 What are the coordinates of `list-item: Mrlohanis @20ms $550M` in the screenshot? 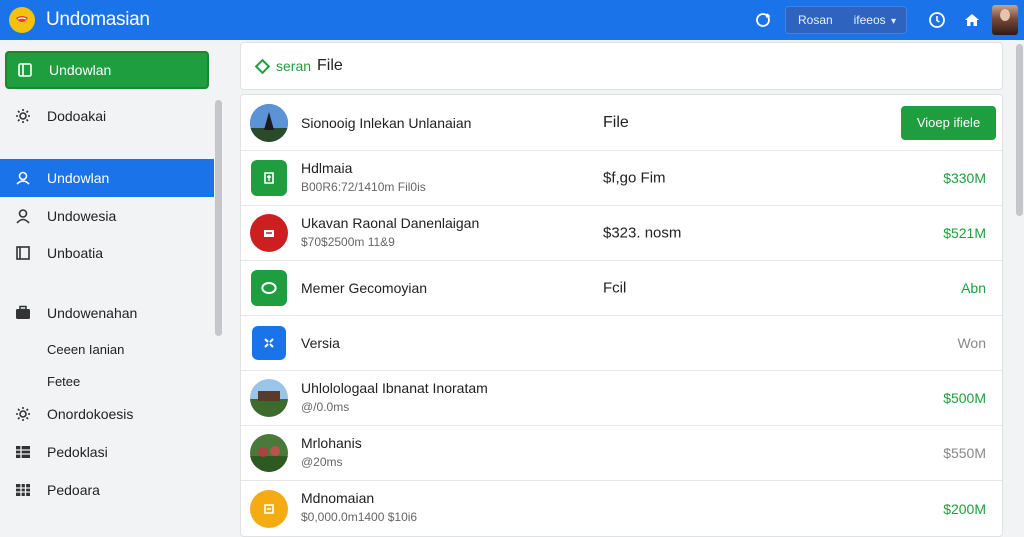 It's located at (621, 453).